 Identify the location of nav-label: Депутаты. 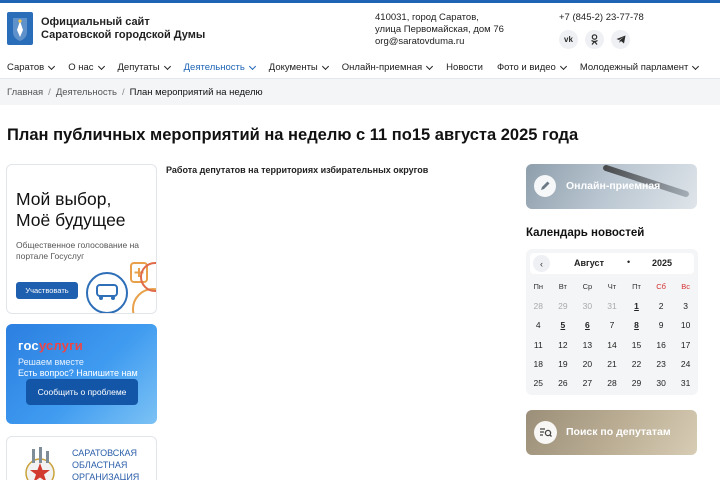
(138, 67).